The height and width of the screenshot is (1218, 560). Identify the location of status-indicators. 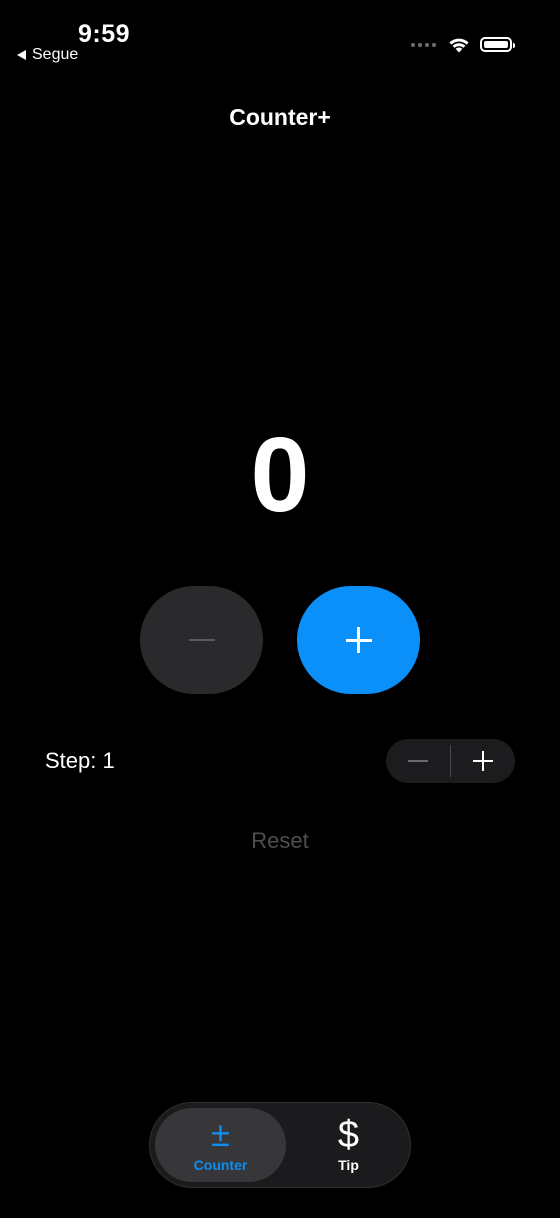
(463, 44).